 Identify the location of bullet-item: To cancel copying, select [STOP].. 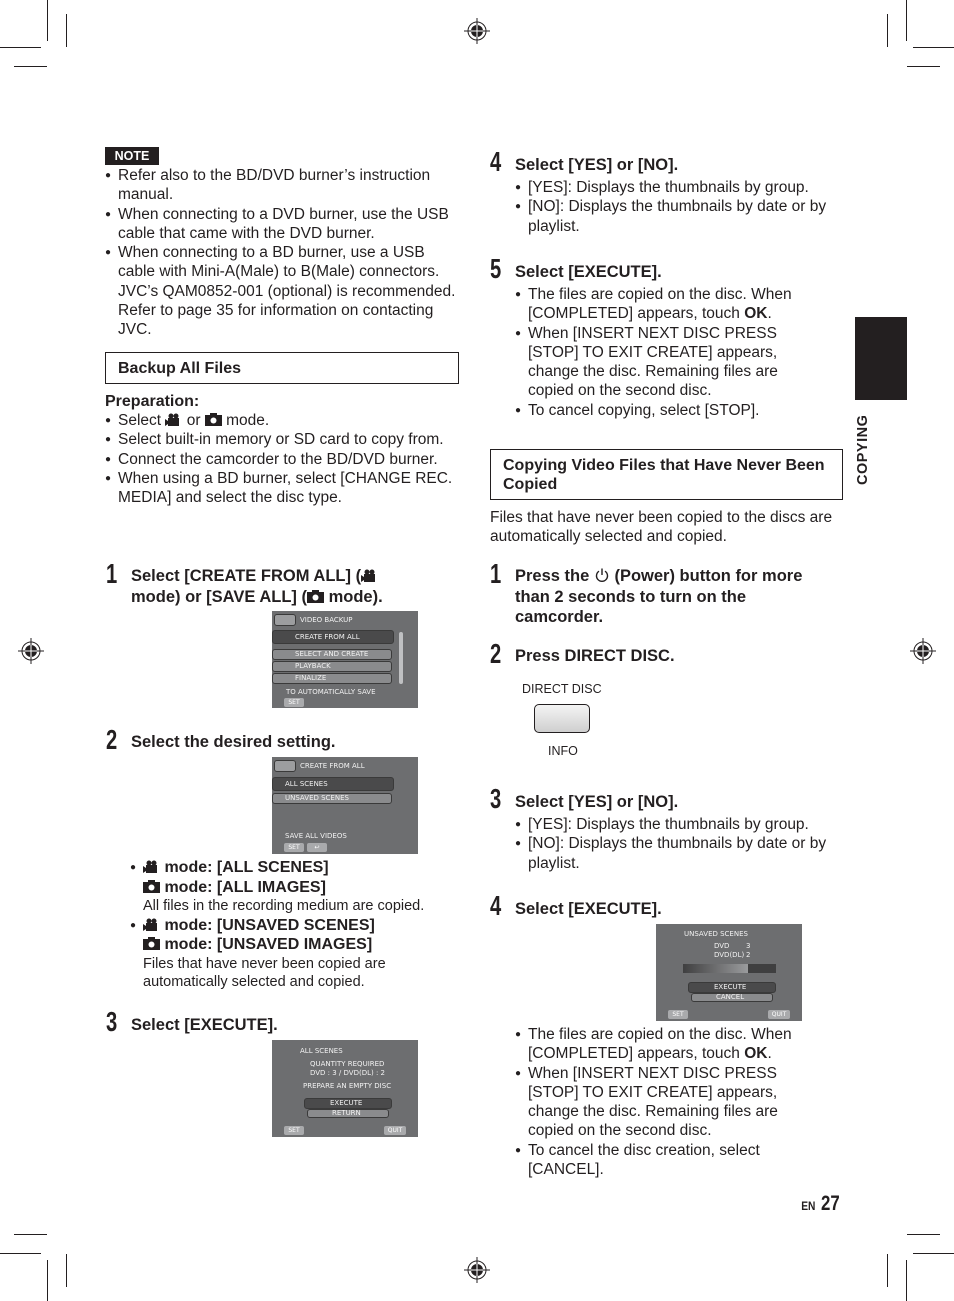
(665, 411).